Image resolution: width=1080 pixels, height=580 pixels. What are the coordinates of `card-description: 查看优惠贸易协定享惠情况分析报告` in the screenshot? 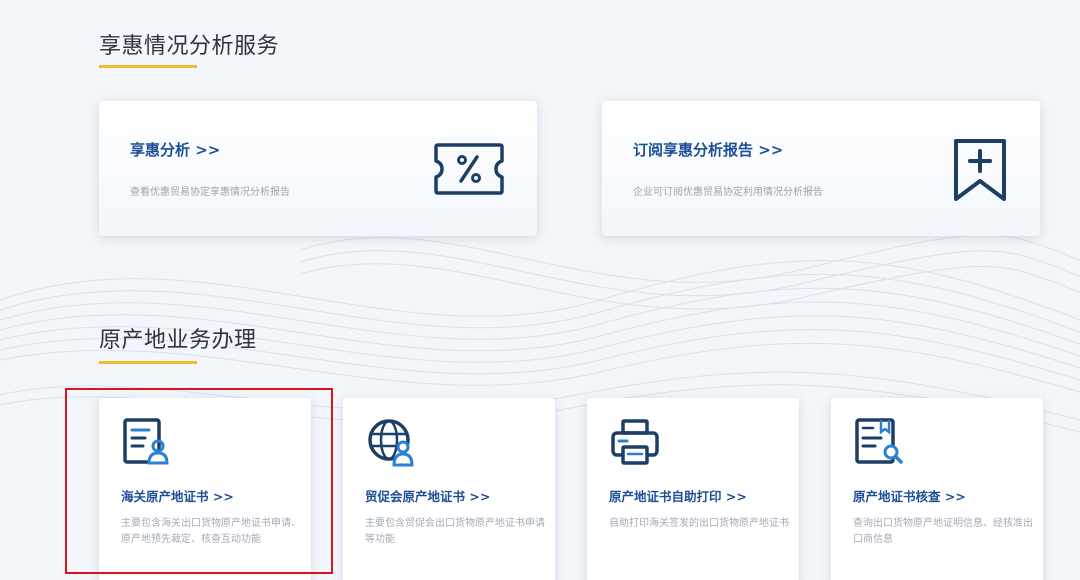 It's located at (210, 192).